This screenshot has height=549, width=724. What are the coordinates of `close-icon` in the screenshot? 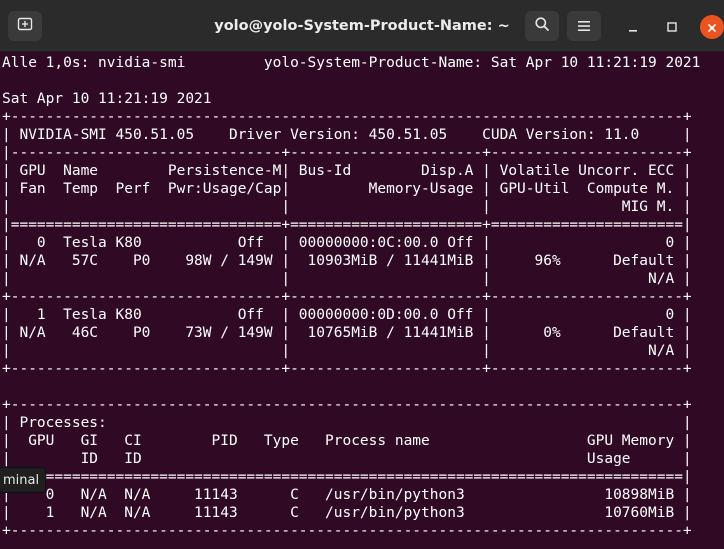 It's located at (712, 27).